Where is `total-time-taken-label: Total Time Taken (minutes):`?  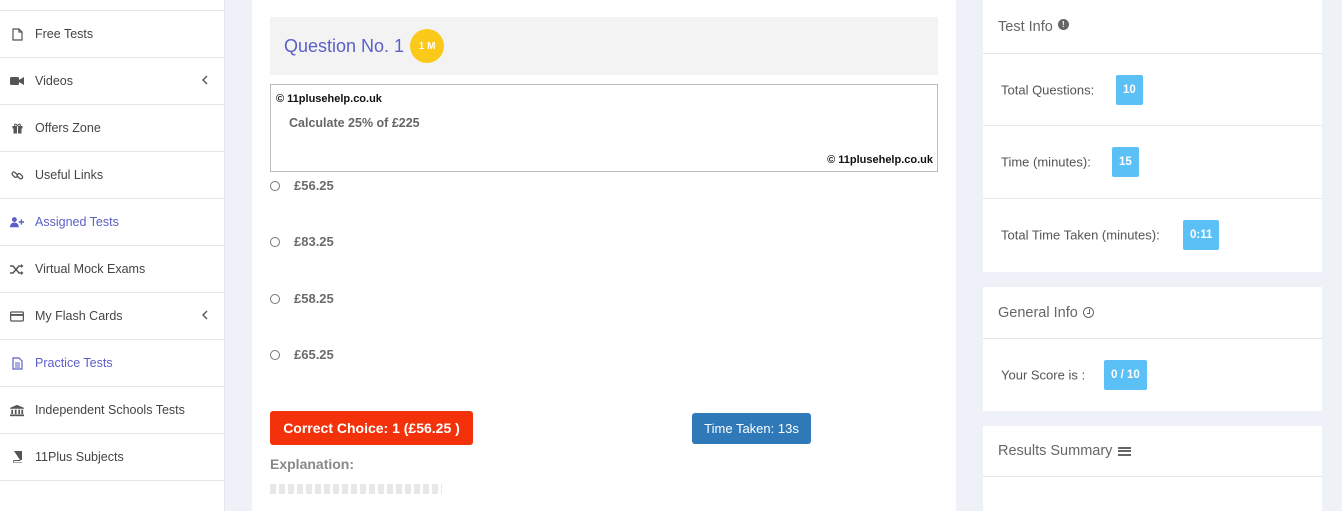
total-time-taken-label: Total Time Taken (minutes): is located at coordinates (1080, 235).